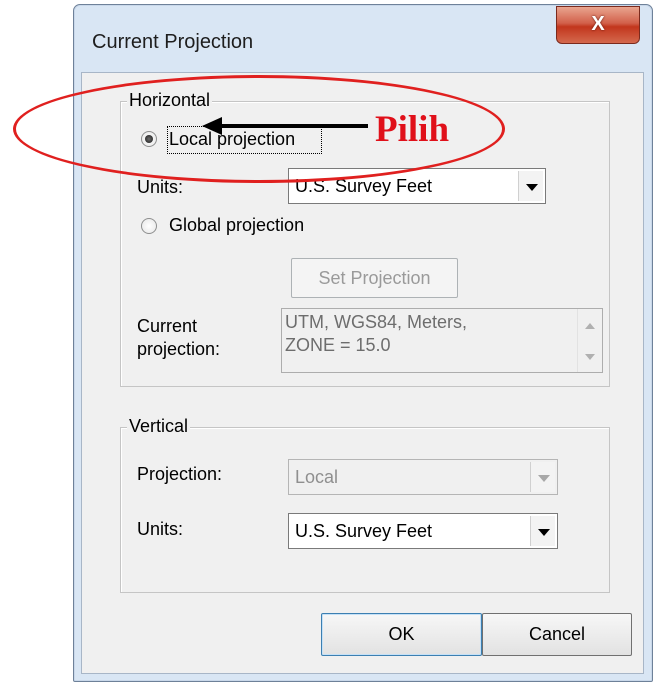 The height and width of the screenshot is (684, 655). Describe the element at coordinates (557, 634) in the screenshot. I see `cancel-button: Cancel` at that location.